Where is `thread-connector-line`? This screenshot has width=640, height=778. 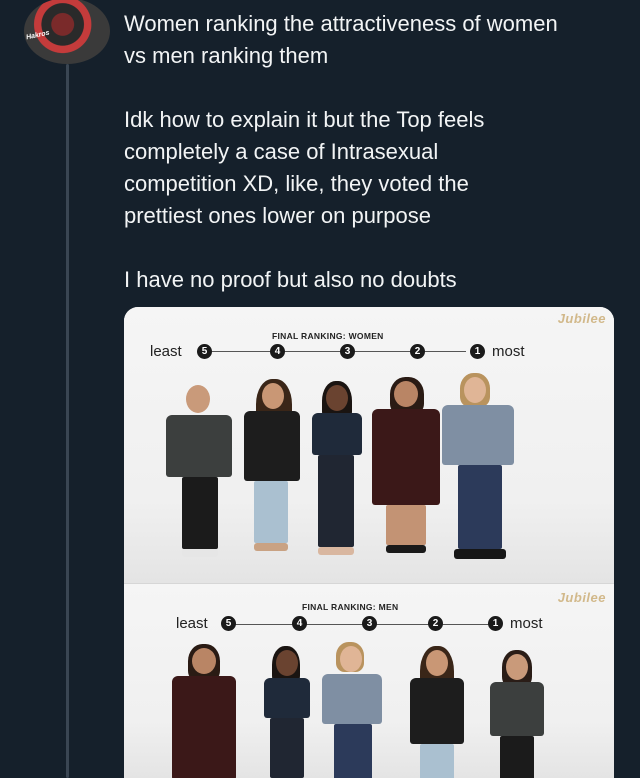
thread-connector-line is located at coordinates (67, 421).